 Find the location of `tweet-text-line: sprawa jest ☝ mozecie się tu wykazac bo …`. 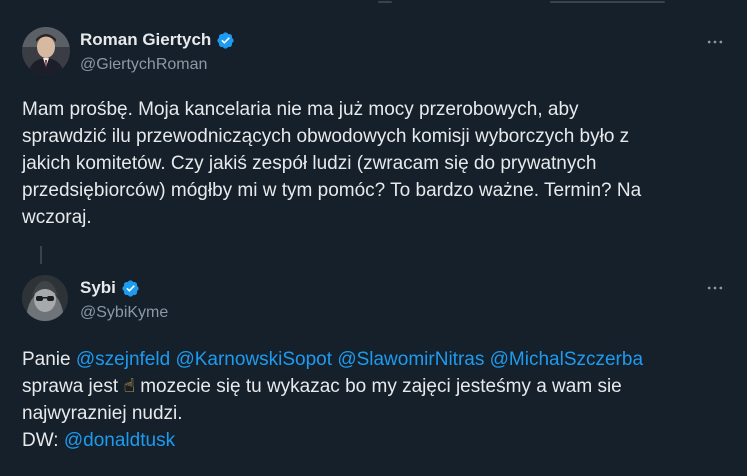

tweet-text-line: sprawa jest ☝ mozecie się tu wykazac bo … is located at coordinates (382, 386).